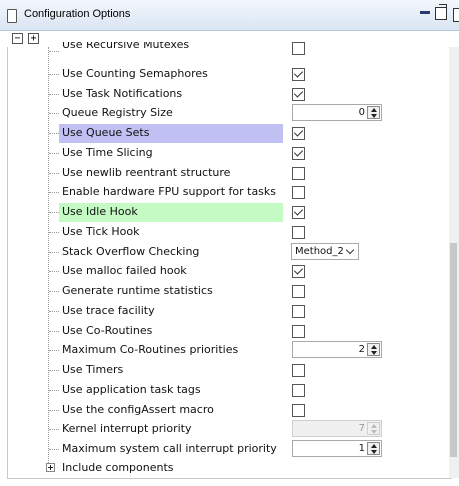 Image resolution: width=459 pixels, height=486 pixels. I want to click on option-label: Use Timers, so click(93, 369).